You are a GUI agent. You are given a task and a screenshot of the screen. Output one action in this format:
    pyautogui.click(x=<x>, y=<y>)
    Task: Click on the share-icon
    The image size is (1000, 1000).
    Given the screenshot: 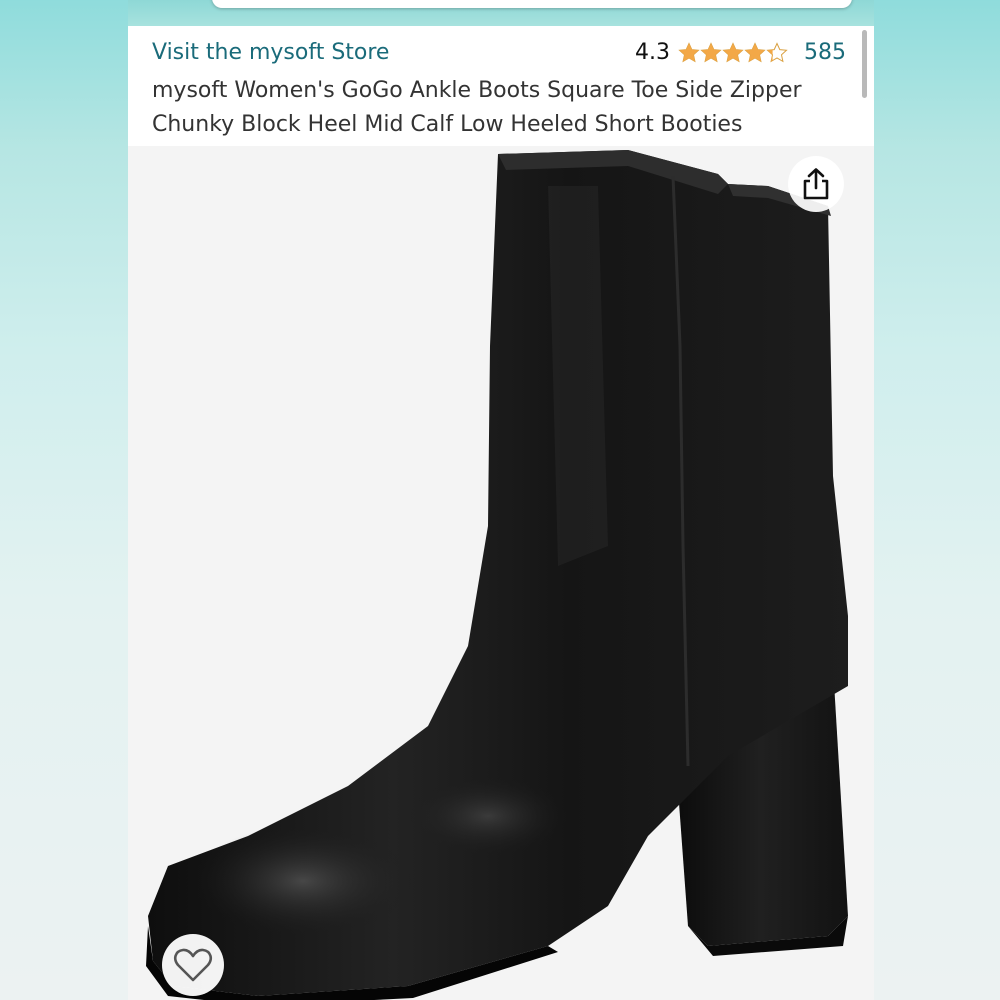 What is the action you would take?
    pyautogui.click(x=816, y=184)
    